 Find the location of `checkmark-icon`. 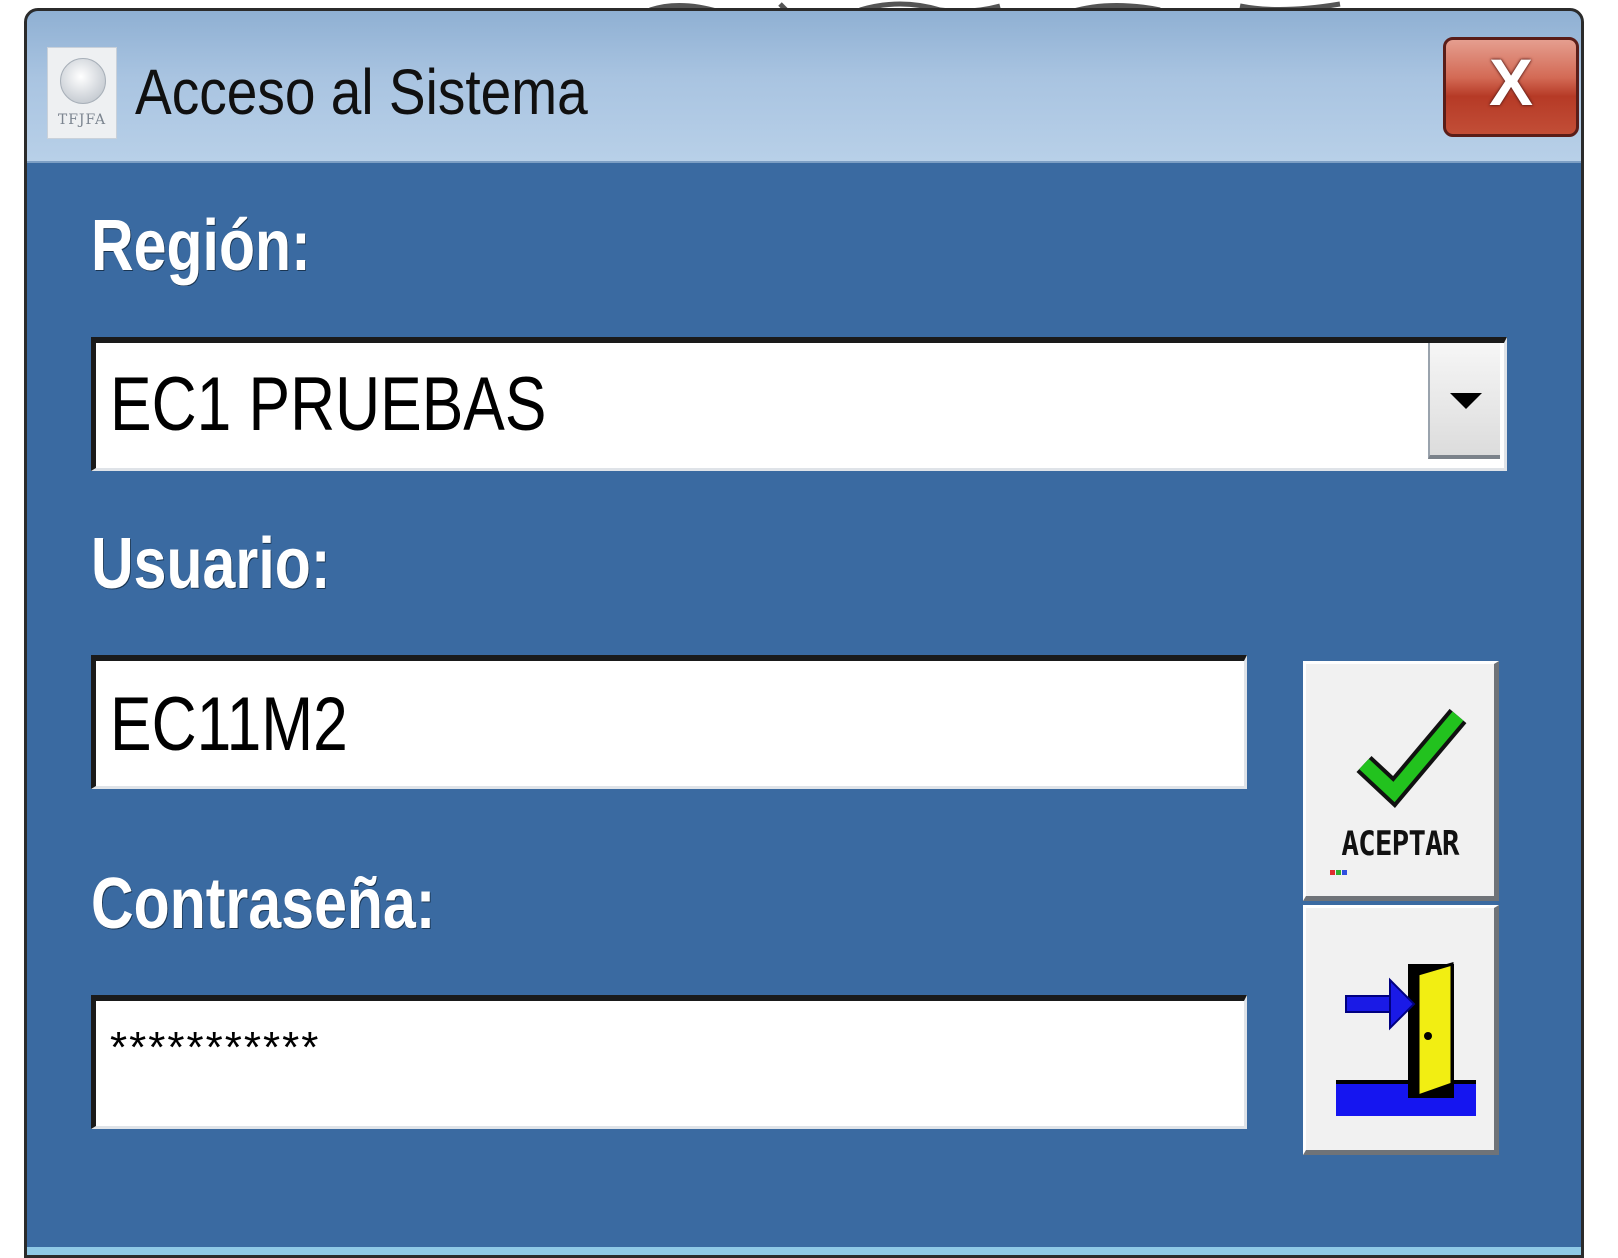

checkmark-icon is located at coordinates (1411, 758).